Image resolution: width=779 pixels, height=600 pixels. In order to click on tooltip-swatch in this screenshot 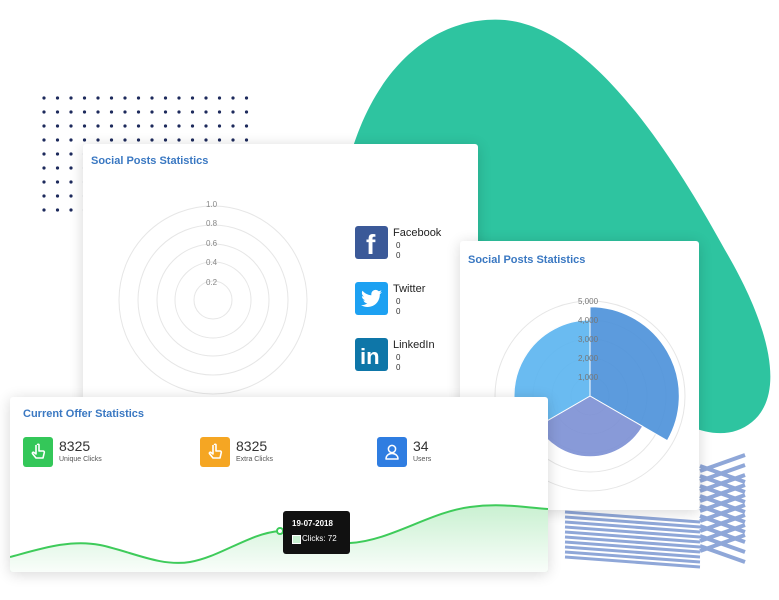, I will do `click(296, 539)`.